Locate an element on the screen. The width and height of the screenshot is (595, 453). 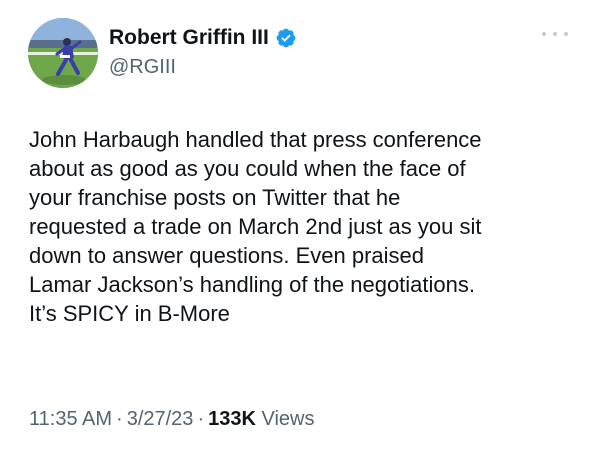
tweet-text-line: down to answer questions. Even praised is located at coordinates (227, 255).